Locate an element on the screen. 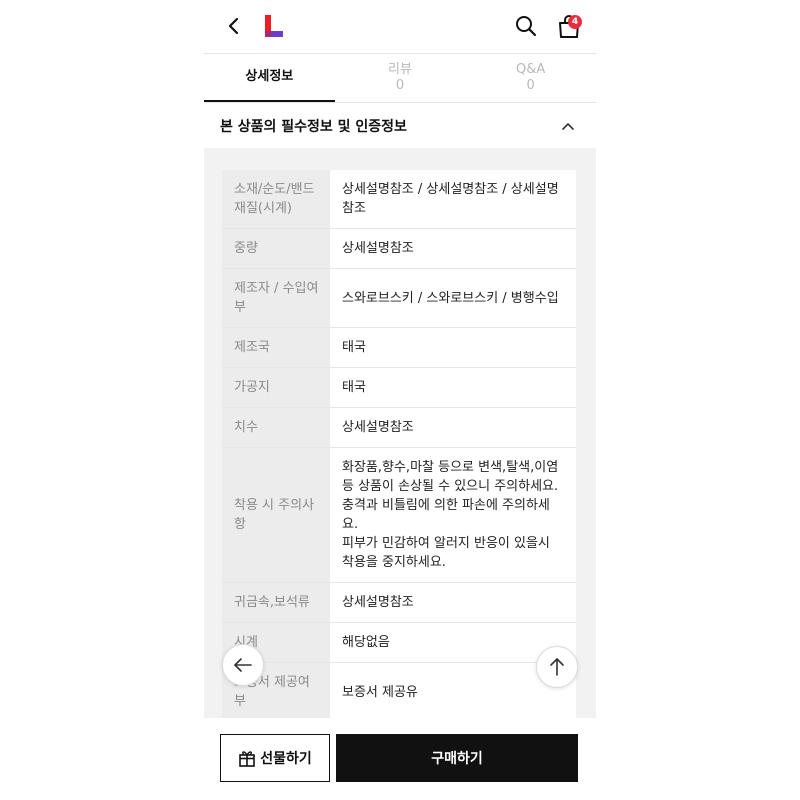  info-value-line: 피부가 민감하여 알러지 반응이 있을시 착용을 중지하세요. is located at coordinates (446, 553).